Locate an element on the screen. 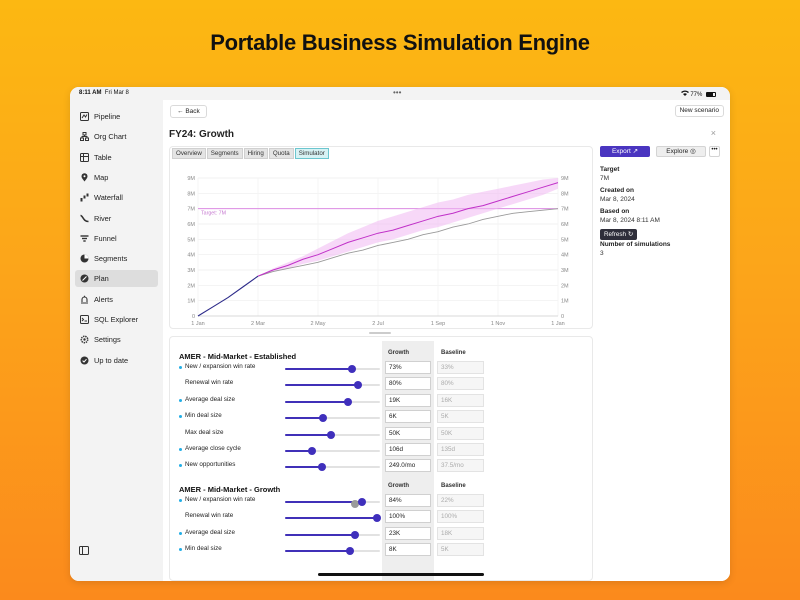  sidebar-item-table: Table is located at coordinates (116, 157).